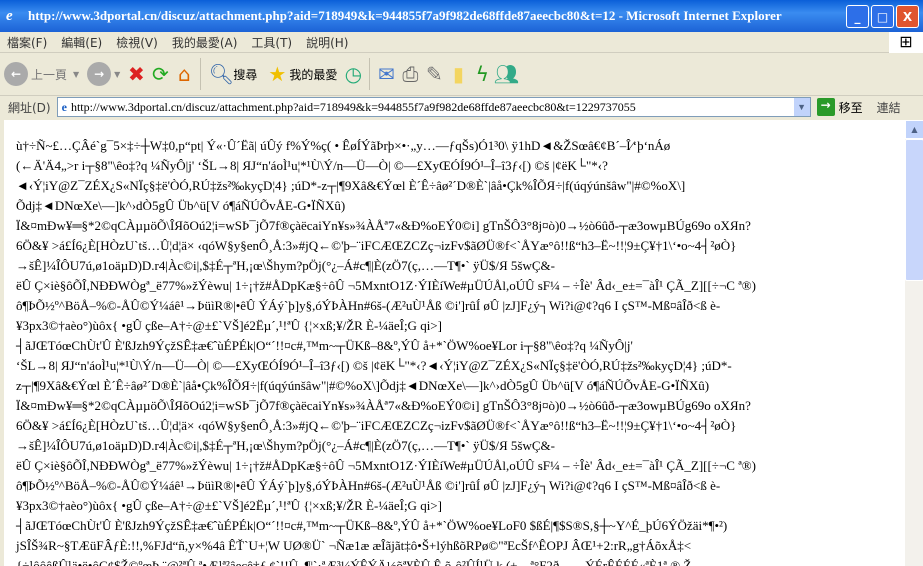 Image resolution: width=923 pixels, height=566 pixels. Describe the element at coordinates (277, 74) in the screenshot. I see `star-icon: ★` at that location.